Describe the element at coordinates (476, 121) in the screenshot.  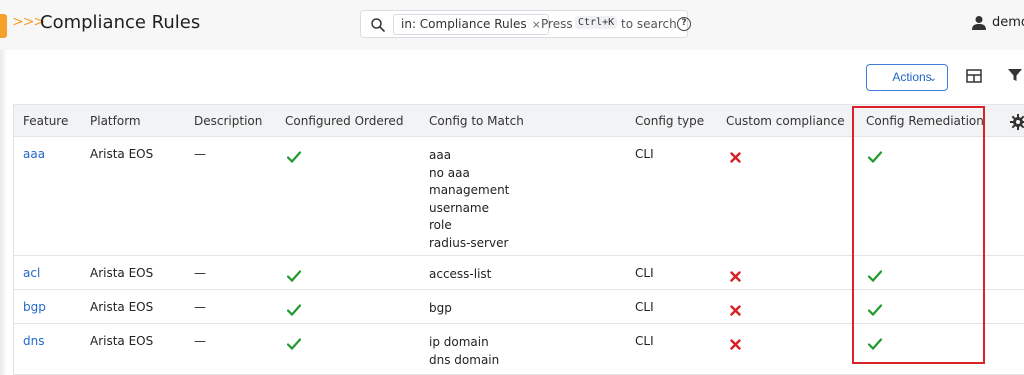
I see `column-header-config-to-match: Config to Match` at that location.